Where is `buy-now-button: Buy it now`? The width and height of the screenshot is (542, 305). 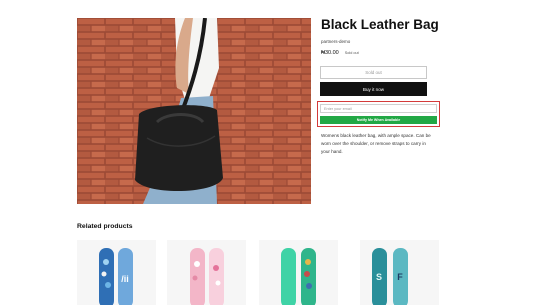
buy-now-button: Buy it now is located at coordinates (373, 89).